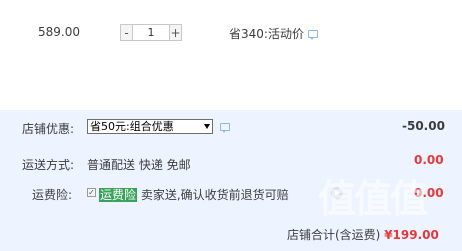 This screenshot has height=251, width=462. What do you see at coordinates (175, 32) in the screenshot?
I see `quantity-increase-button: +` at bounding box center [175, 32].